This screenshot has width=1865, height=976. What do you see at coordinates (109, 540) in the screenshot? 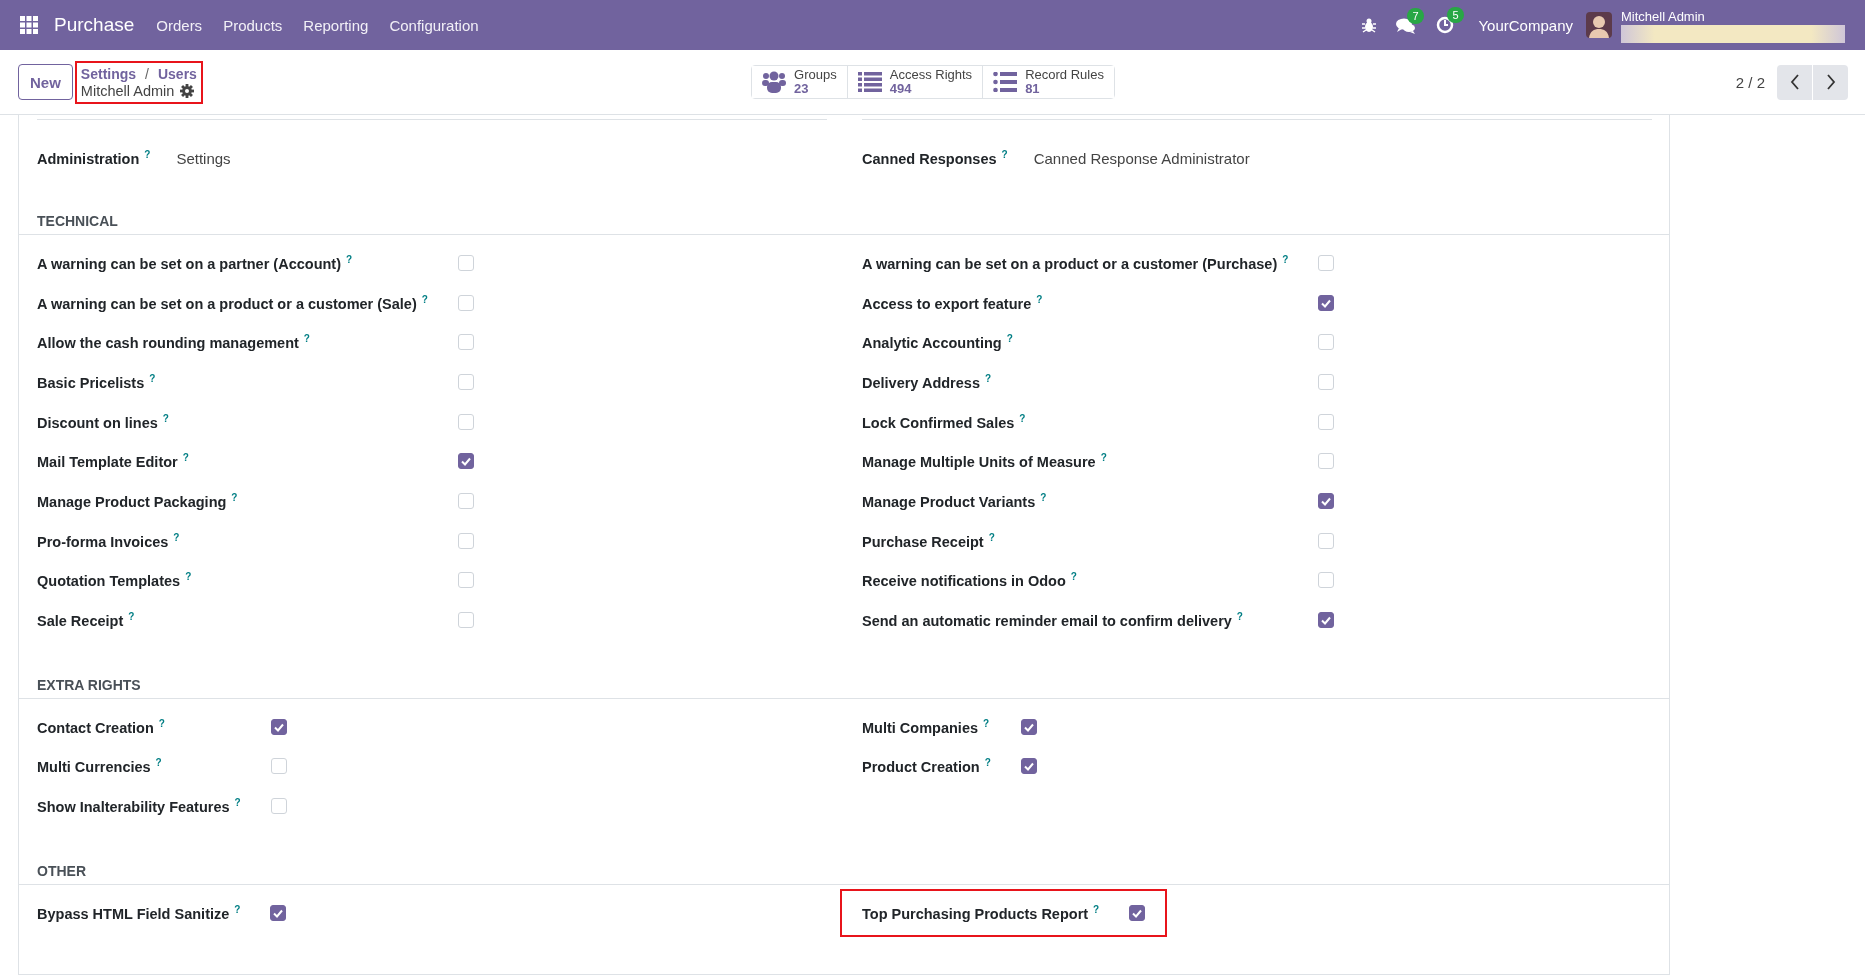
I see `field-label: Pro-forma Invoices $^{?}$` at bounding box center [109, 540].